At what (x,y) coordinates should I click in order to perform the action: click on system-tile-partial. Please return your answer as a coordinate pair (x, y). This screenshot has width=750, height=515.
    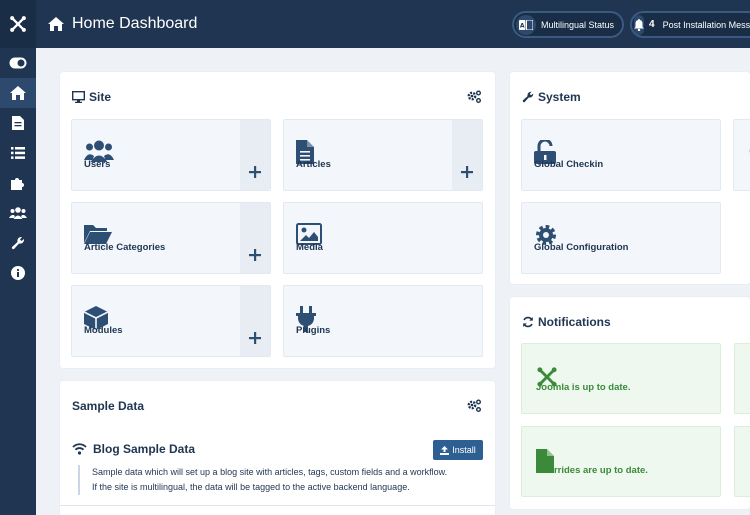
    Looking at the image, I should click on (741, 155).